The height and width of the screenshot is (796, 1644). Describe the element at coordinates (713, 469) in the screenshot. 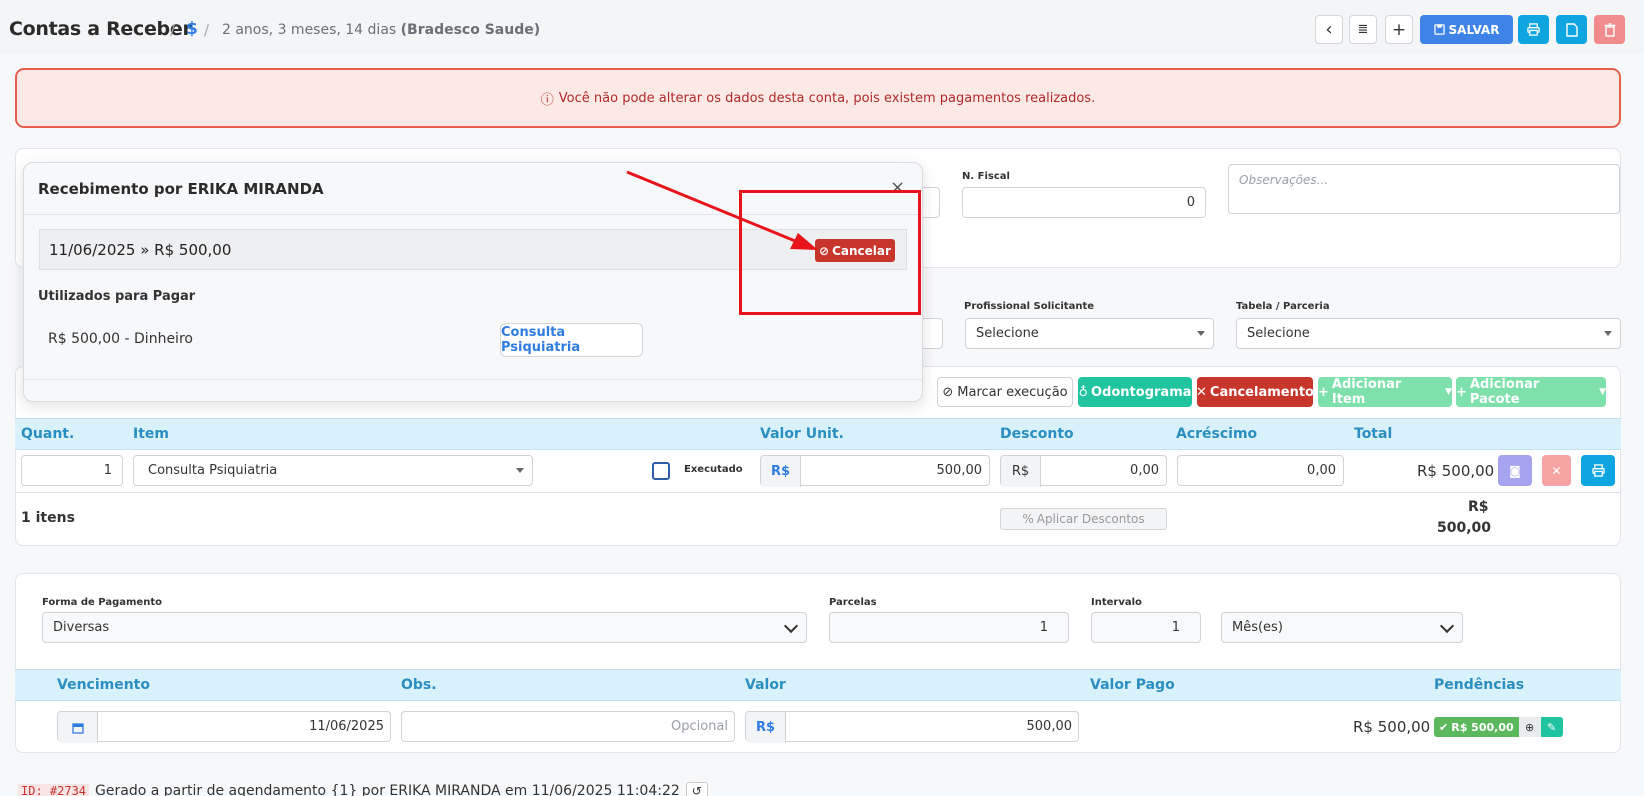

I see `executado-label: Executado` at that location.